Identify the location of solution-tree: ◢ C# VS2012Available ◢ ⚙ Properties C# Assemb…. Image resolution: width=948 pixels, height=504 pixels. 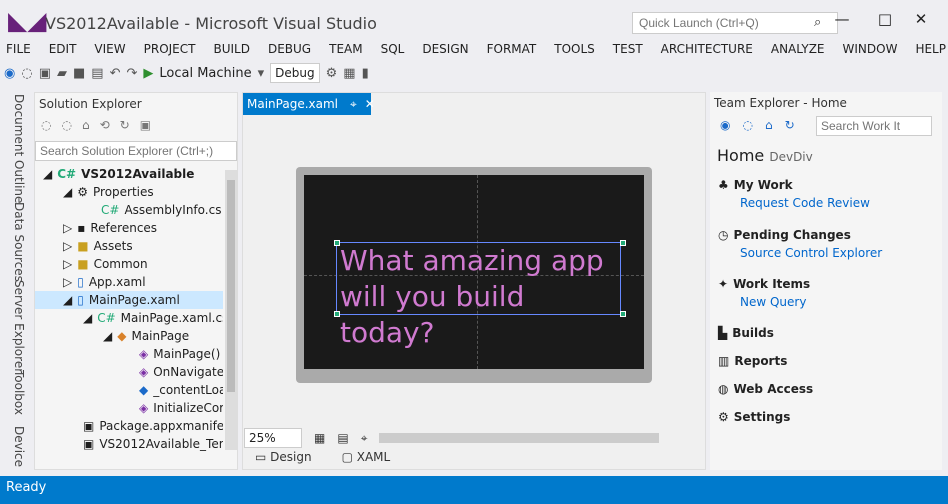
(129, 309).